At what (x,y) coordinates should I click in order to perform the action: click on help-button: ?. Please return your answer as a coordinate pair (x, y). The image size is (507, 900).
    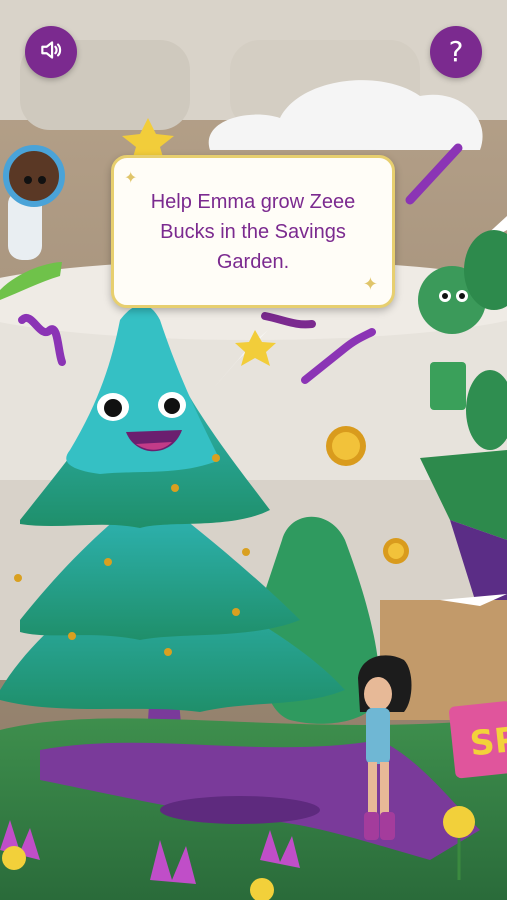
    Looking at the image, I should click on (456, 52).